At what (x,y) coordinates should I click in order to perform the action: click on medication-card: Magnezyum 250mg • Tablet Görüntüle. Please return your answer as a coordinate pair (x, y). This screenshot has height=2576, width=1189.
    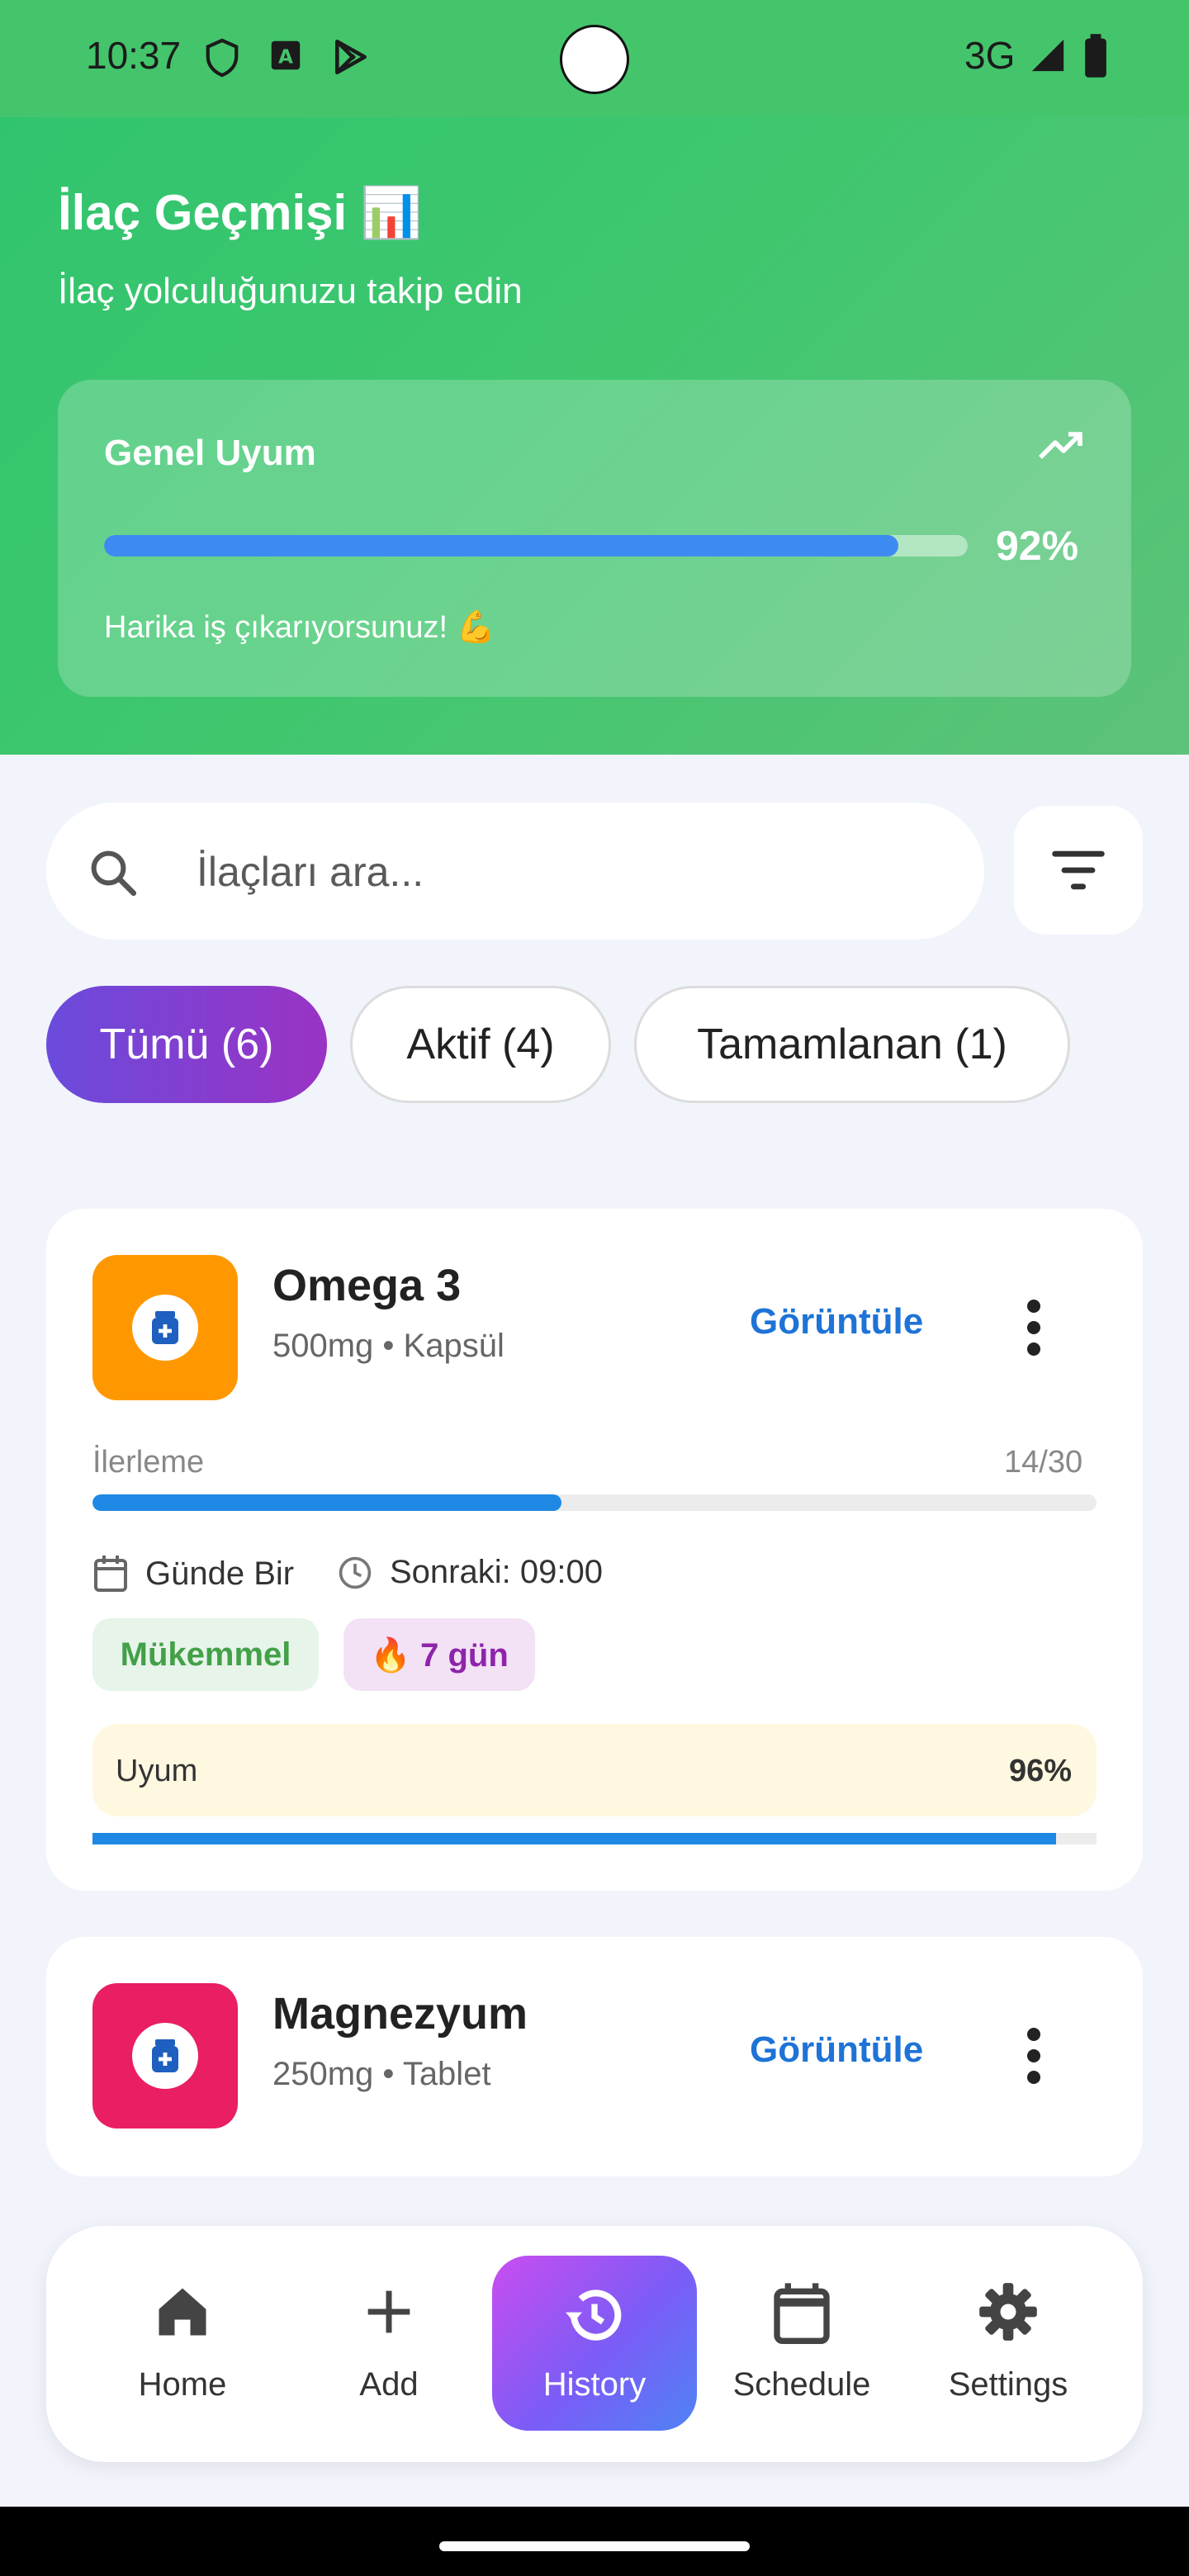
    Looking at the image, I should click on (594, 2056).